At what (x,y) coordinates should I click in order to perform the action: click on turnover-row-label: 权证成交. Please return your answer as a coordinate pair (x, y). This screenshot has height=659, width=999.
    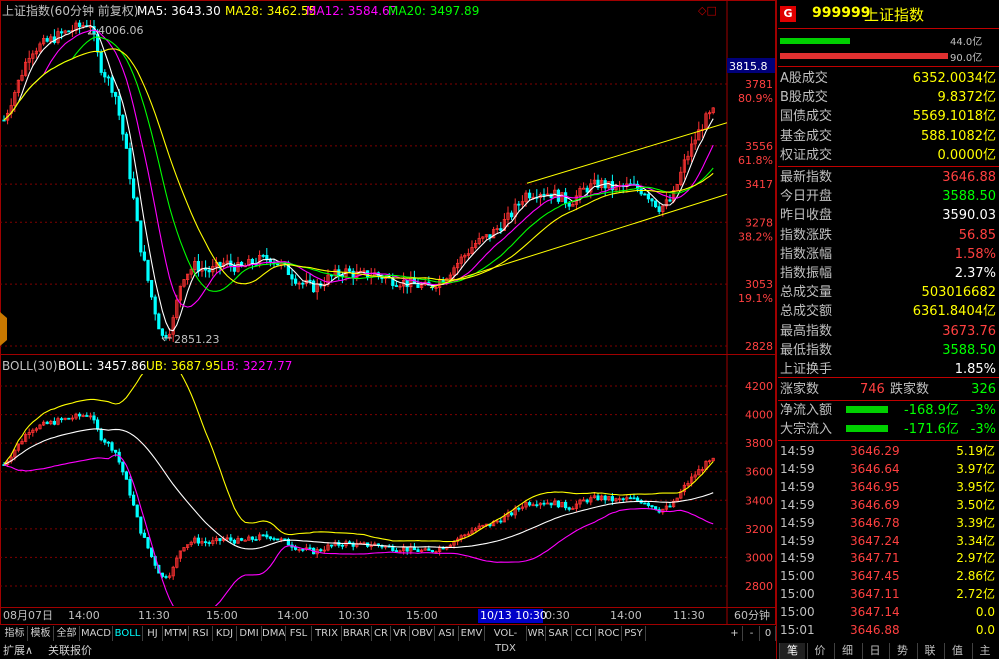
    Looking at the image, I should click on (806, 155).